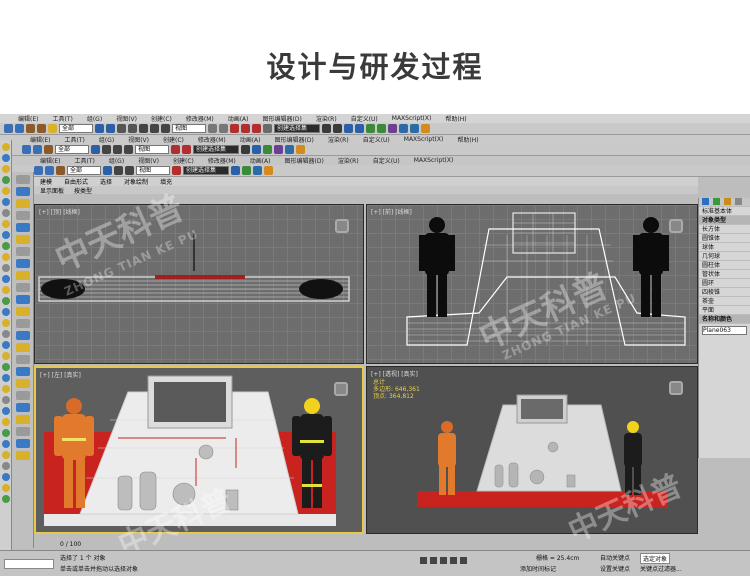  I want to click on menu-views: 视图(V), so click(148, 160).